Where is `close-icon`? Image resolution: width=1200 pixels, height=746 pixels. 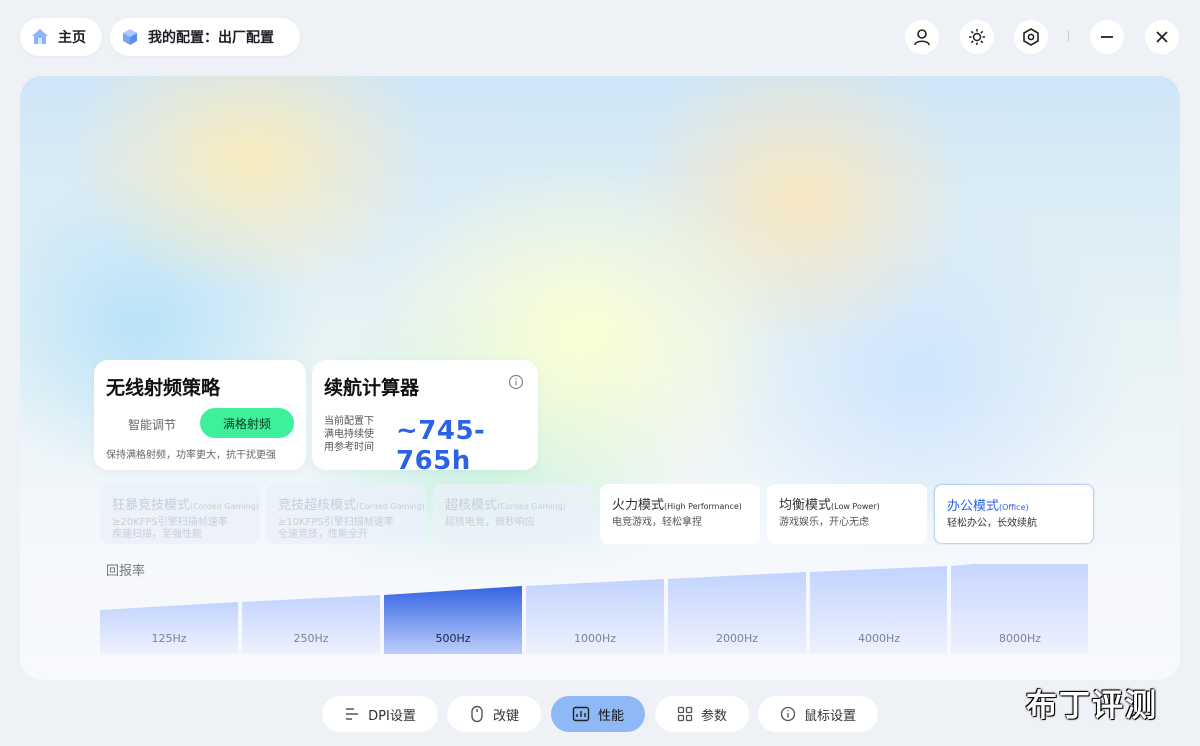
close-icon is located at coordinates (1162, 37).